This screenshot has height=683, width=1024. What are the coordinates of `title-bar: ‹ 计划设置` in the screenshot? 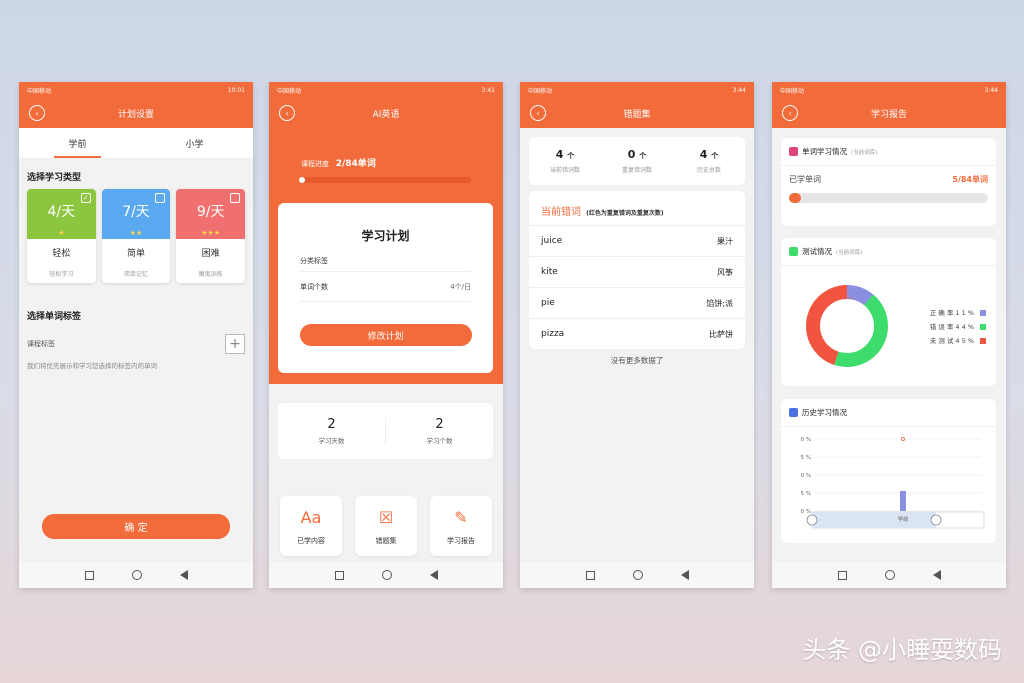 It's located at (136, 113).